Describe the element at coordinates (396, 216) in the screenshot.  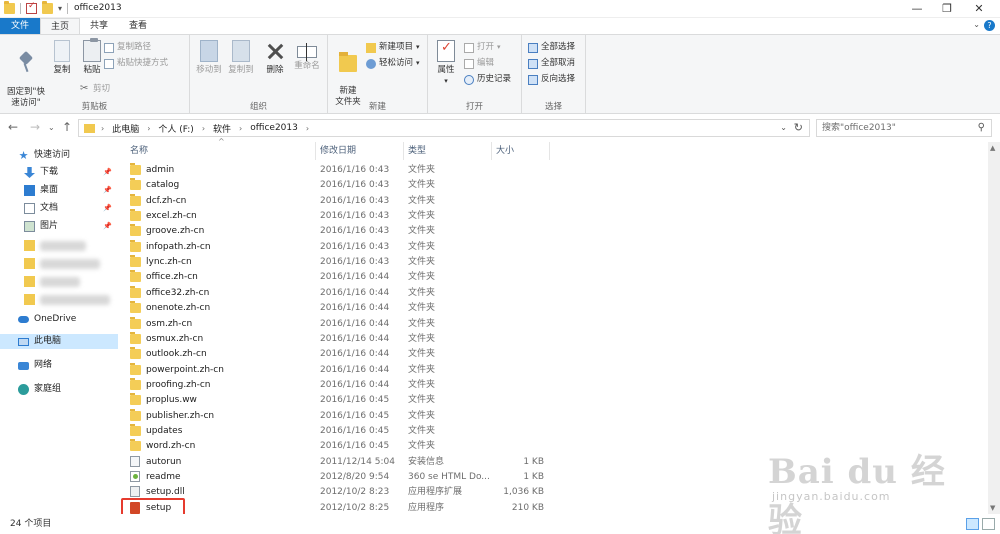
I see `file-row: excel.zh-cn 2016/1/16 0:43 文件夹` at that location.